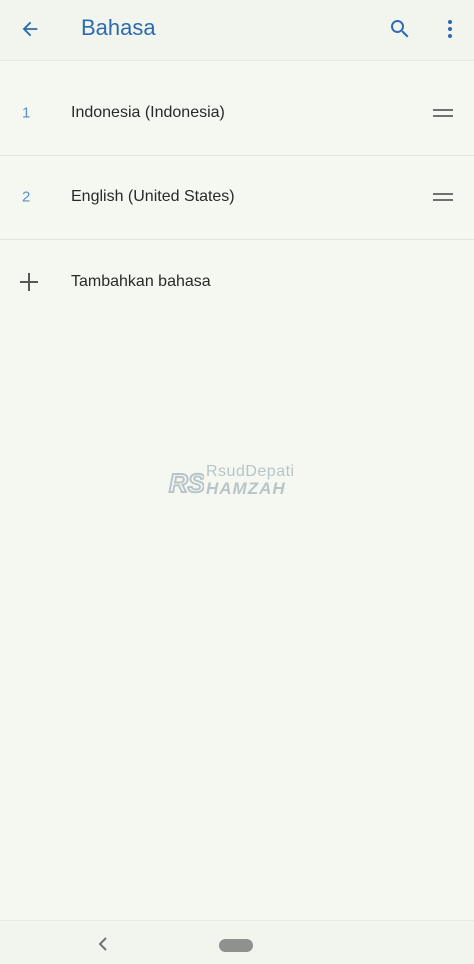  I want to click on language-label: English (United States), so click(153, 196).